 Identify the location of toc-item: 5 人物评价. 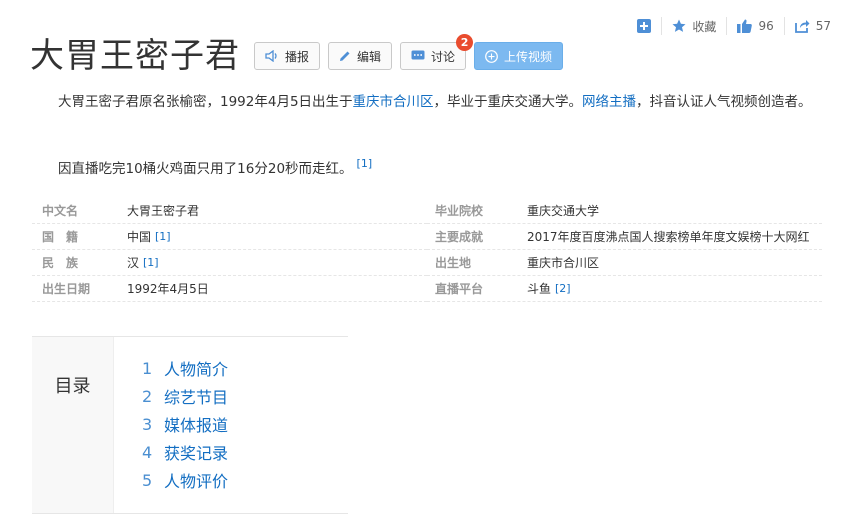
(185, 480).